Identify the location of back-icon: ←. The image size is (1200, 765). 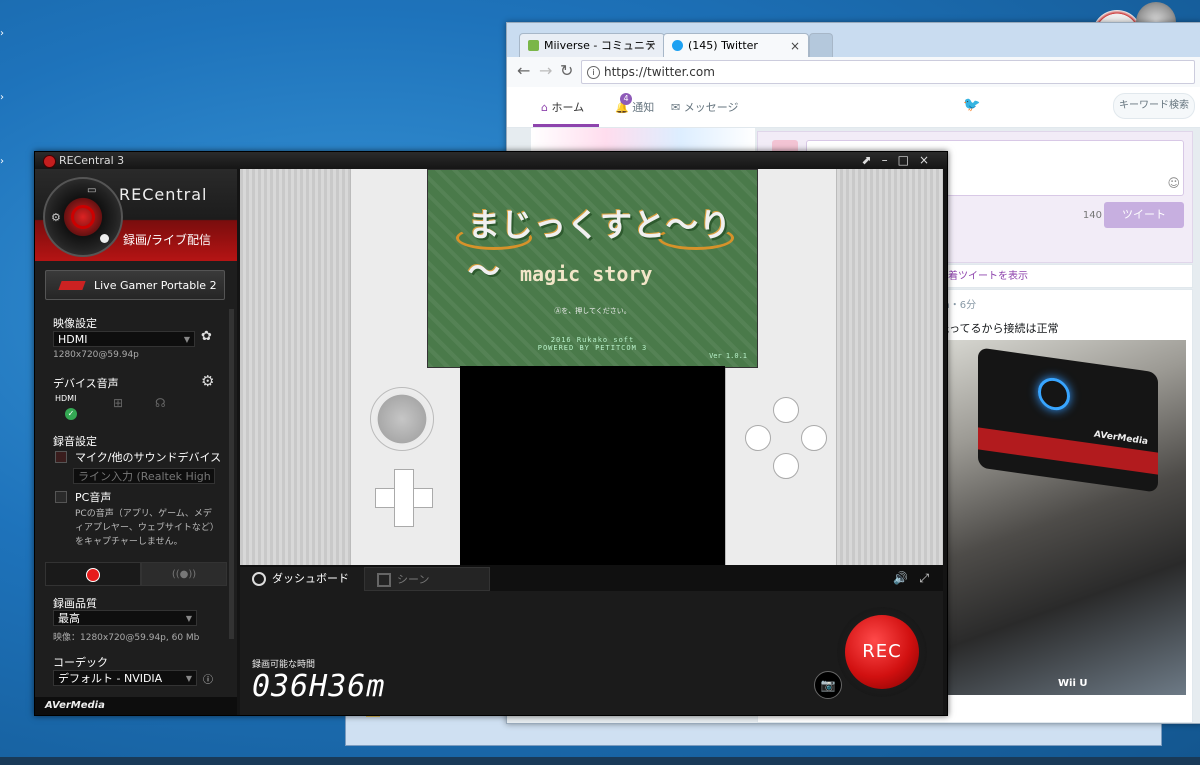
(523, 70).